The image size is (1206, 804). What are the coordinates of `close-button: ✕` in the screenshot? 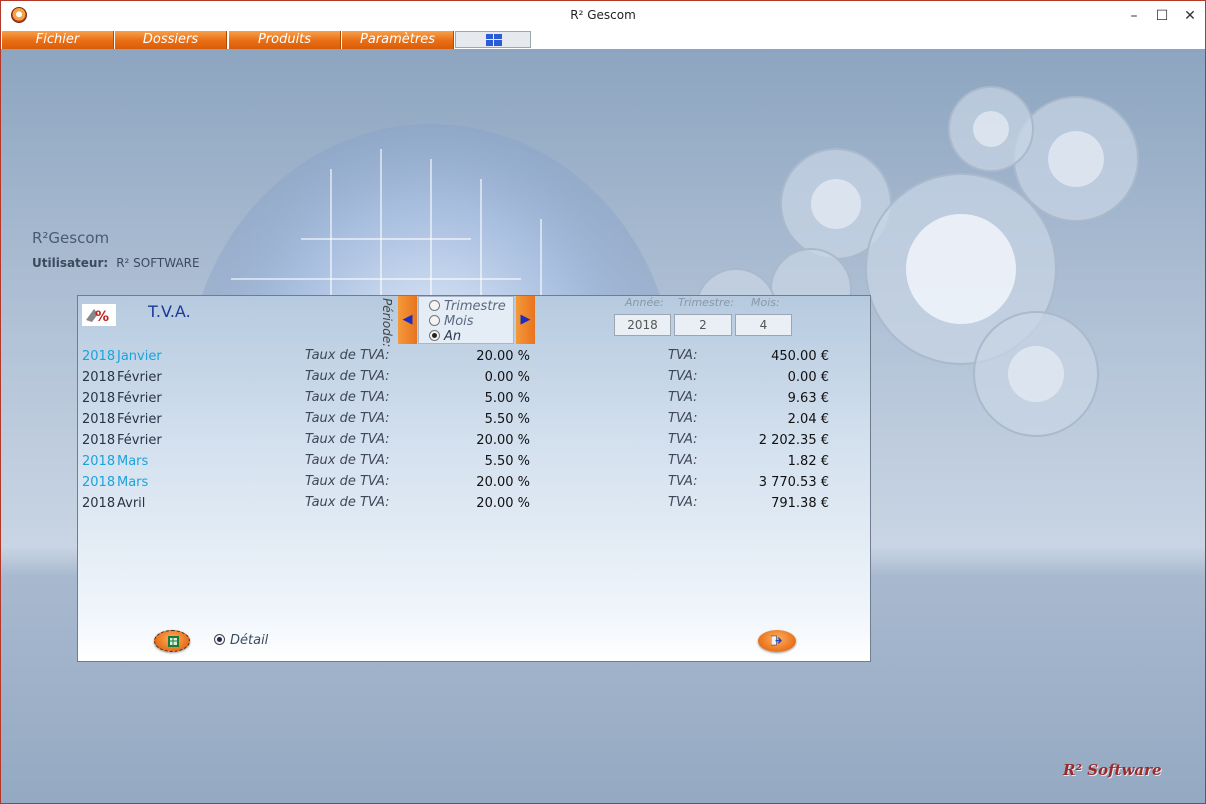 It's located at (1190, 16).